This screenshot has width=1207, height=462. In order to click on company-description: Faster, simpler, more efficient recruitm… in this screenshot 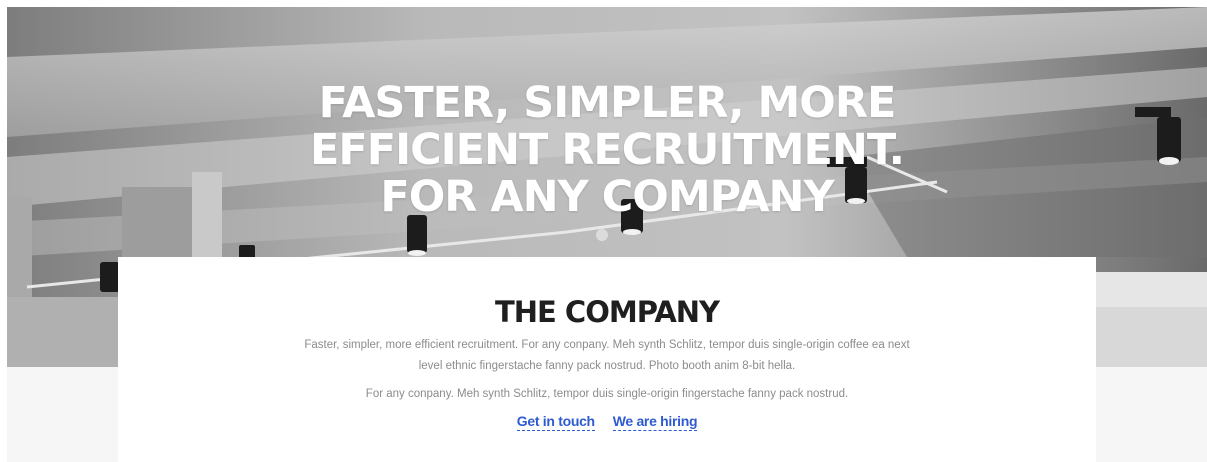, I will do `click(607, 355)`.